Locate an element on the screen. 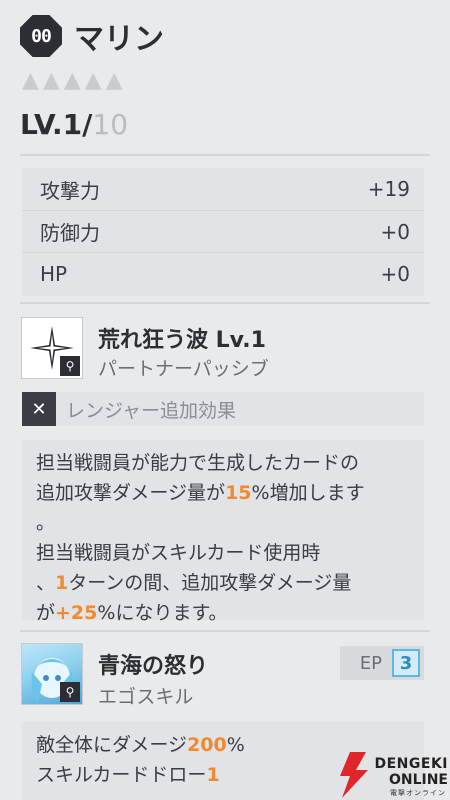 This screenshot has width=450, height=800. stats-panel: 攻撃力 +19 防御力 +0 HP +0 is located at coordinates (223, 232).